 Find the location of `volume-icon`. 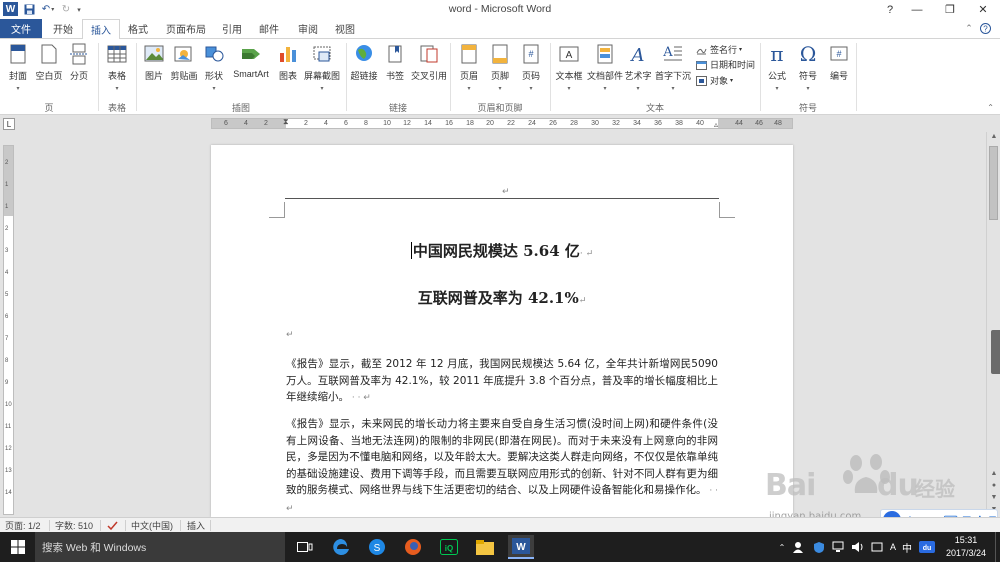

volume-icon is located at coordinates (857, 547).